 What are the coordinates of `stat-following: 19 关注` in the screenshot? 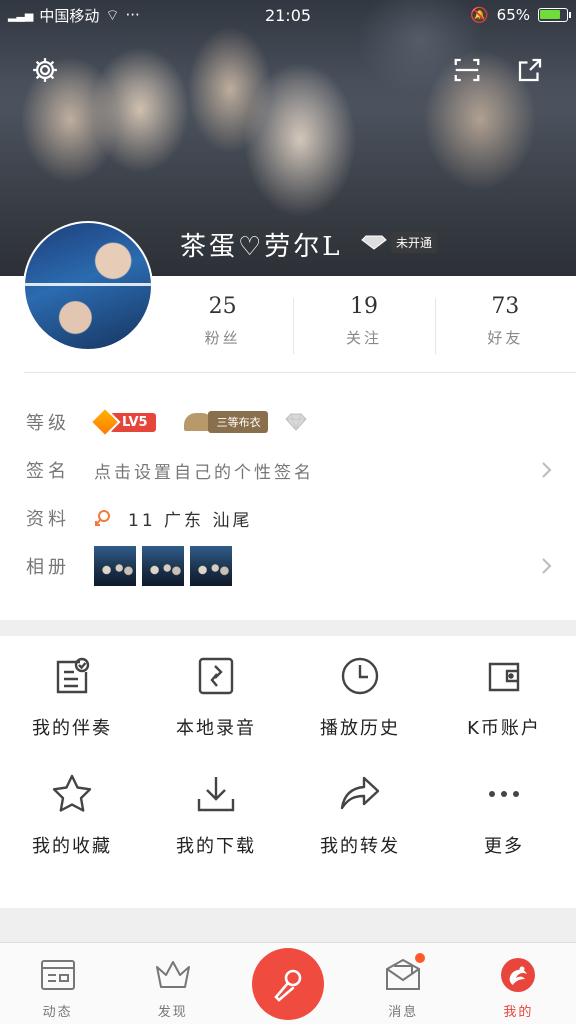 It's located at (363, 325).